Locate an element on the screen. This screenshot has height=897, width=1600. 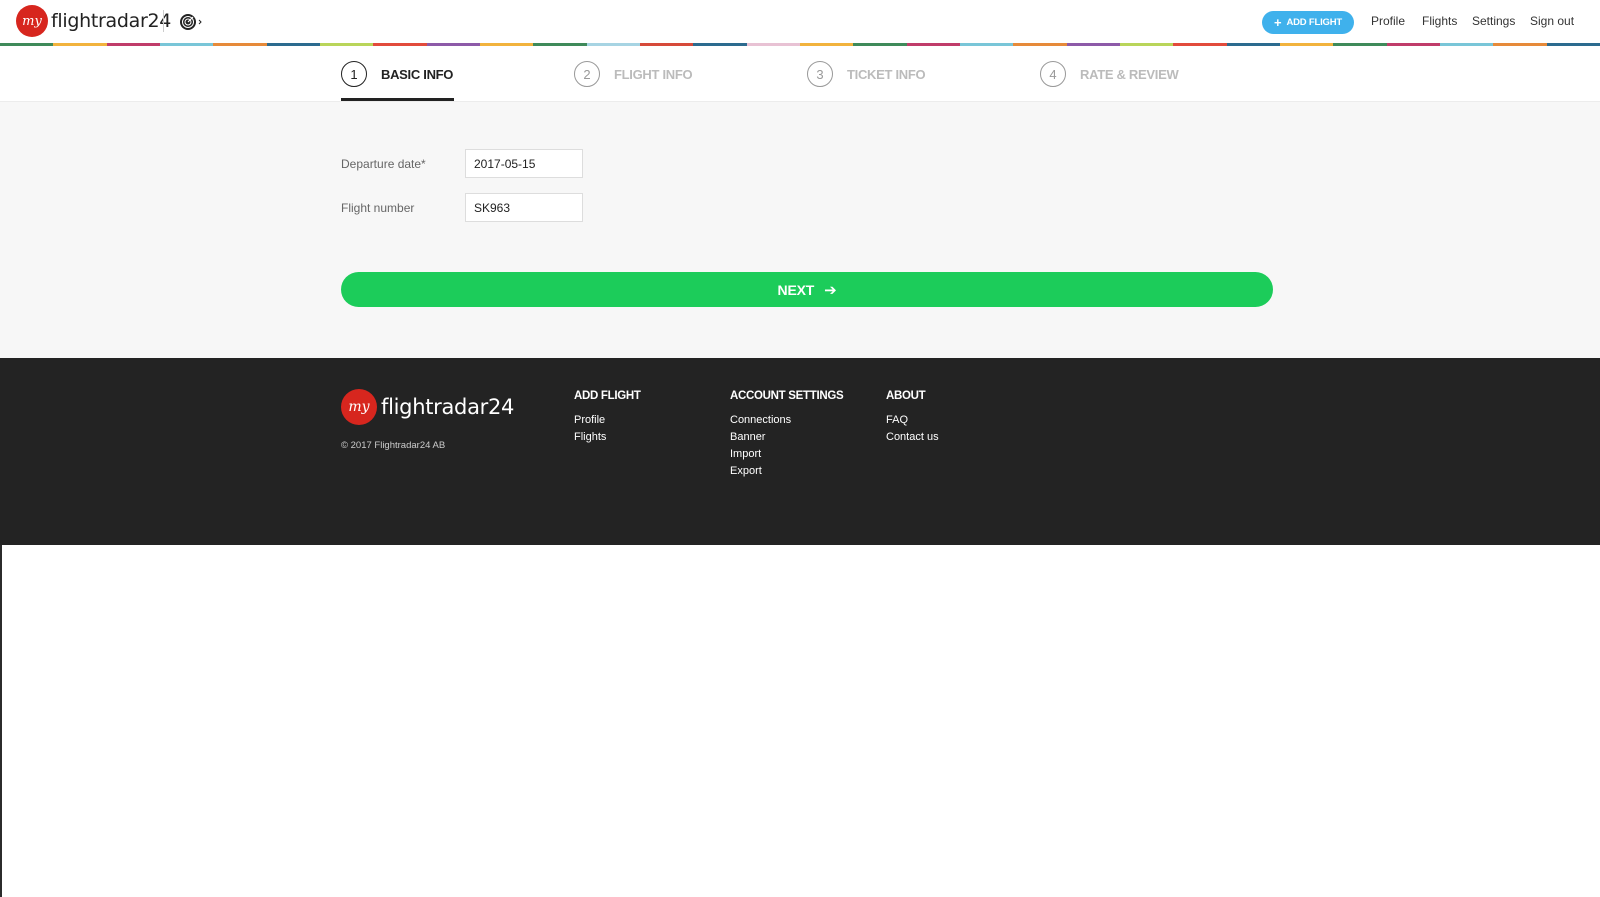
step-basic-info: 1 BASIC INFO is located at coordinates (397, 74).